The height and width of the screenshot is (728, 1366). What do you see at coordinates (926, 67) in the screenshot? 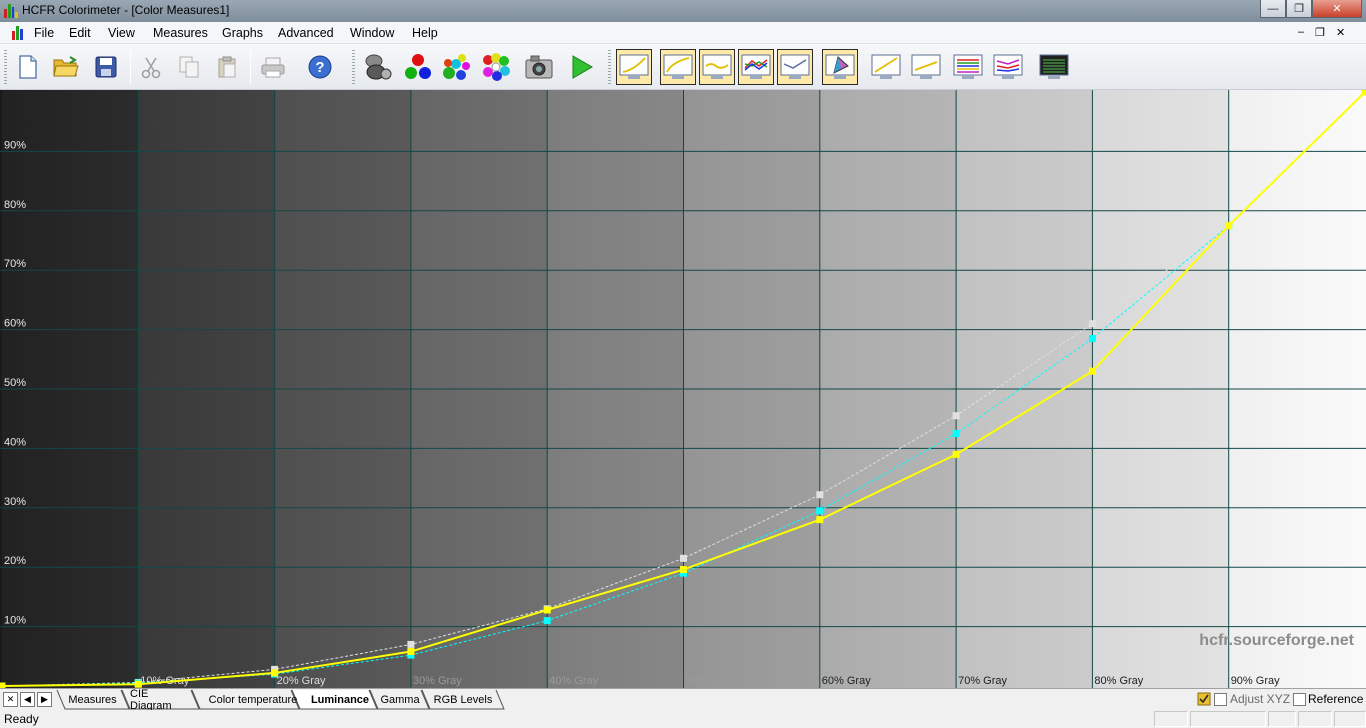
I see `contrast-view-icon` at bounding box center [926, 67].